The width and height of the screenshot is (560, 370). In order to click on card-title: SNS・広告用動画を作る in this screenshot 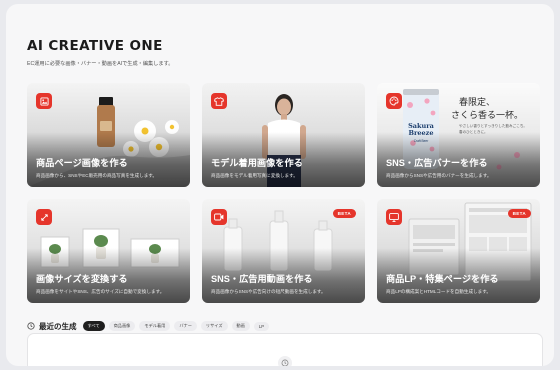, I will do `click(262, 279)`.